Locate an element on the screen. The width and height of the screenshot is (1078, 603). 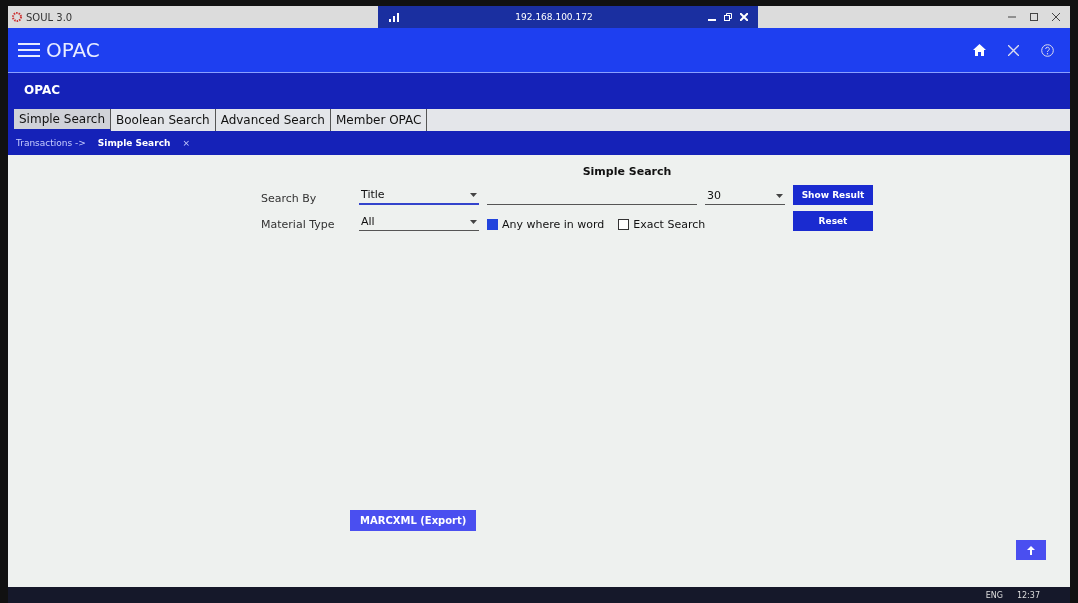
close-tab-button: × is located at coordinates (186, 143).